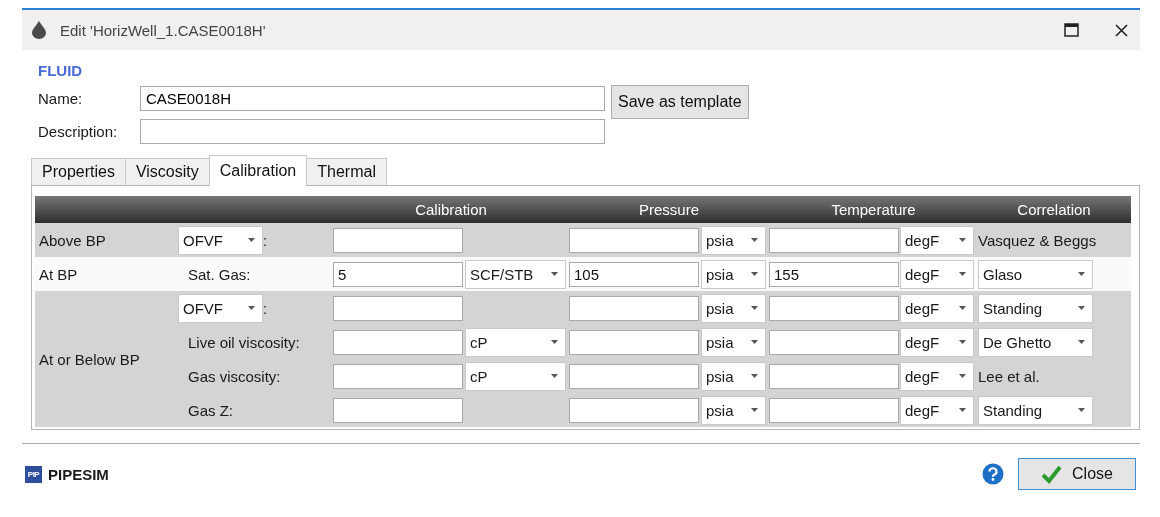  Describe the element at coordinates (993, 474) in the screenshot. I see `help-icon` at that location.